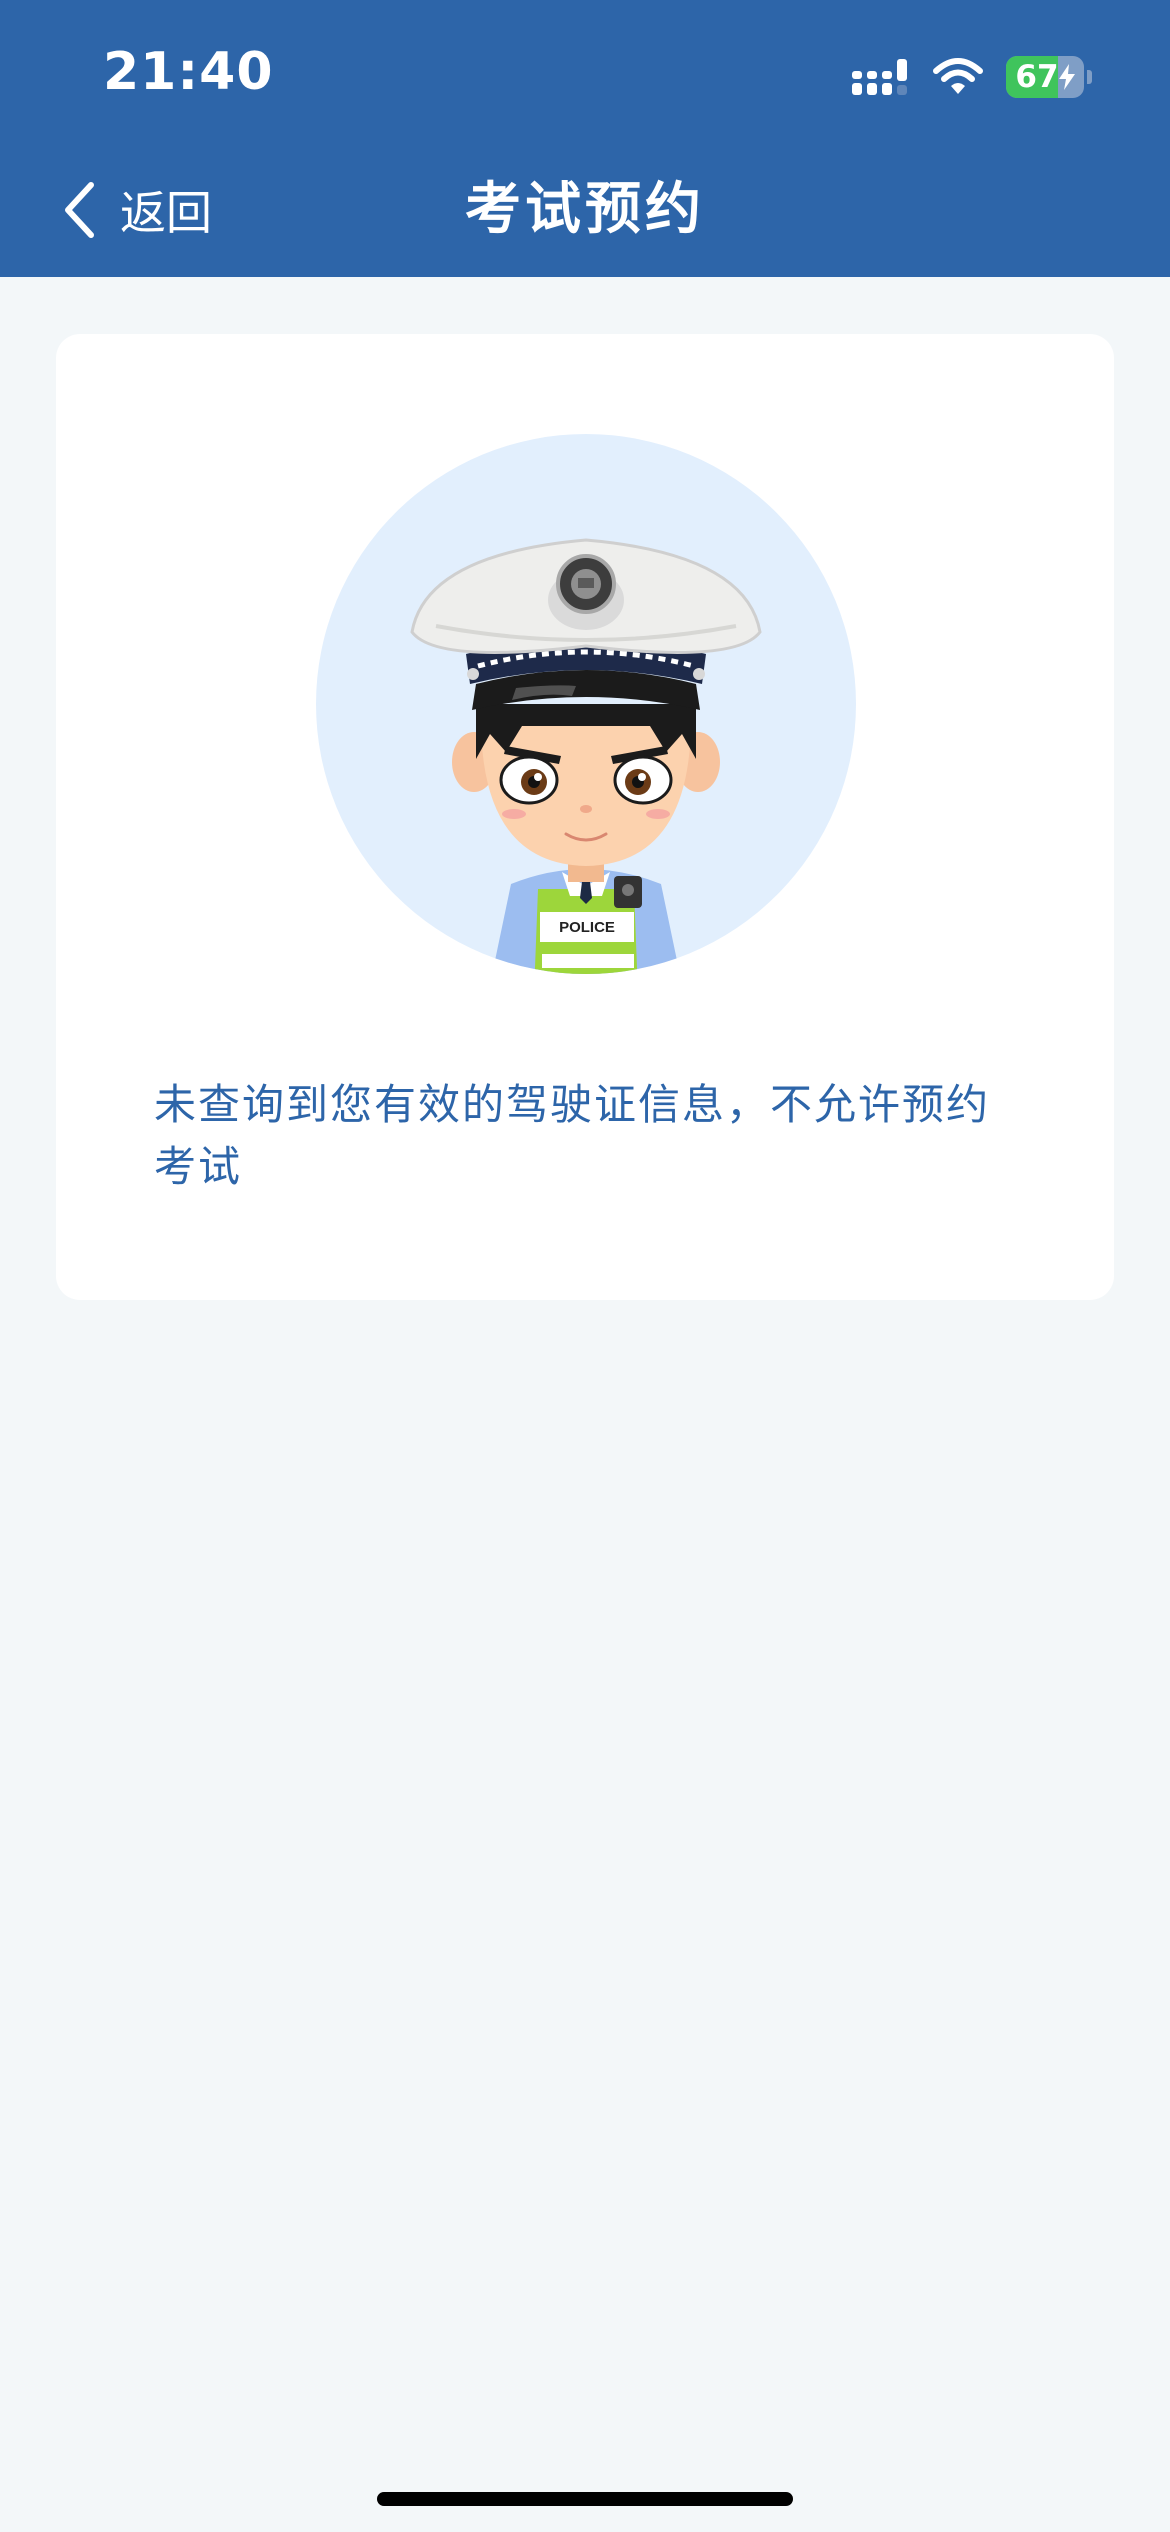 The width and height of the screenshot is (1170, 2532). What do you see at coordinates (585, 209) in the screenshot?
I see `page-title: 考试预约` at bounding box center [585, 209].